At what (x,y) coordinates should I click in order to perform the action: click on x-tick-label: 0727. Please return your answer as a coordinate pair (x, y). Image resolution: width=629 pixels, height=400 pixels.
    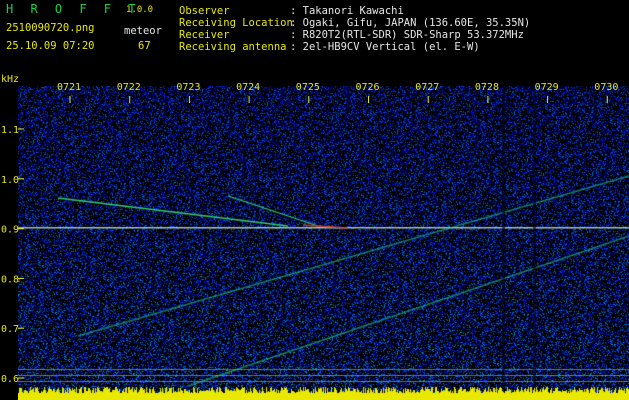
    Looking at the image, I should click on (427, 87).